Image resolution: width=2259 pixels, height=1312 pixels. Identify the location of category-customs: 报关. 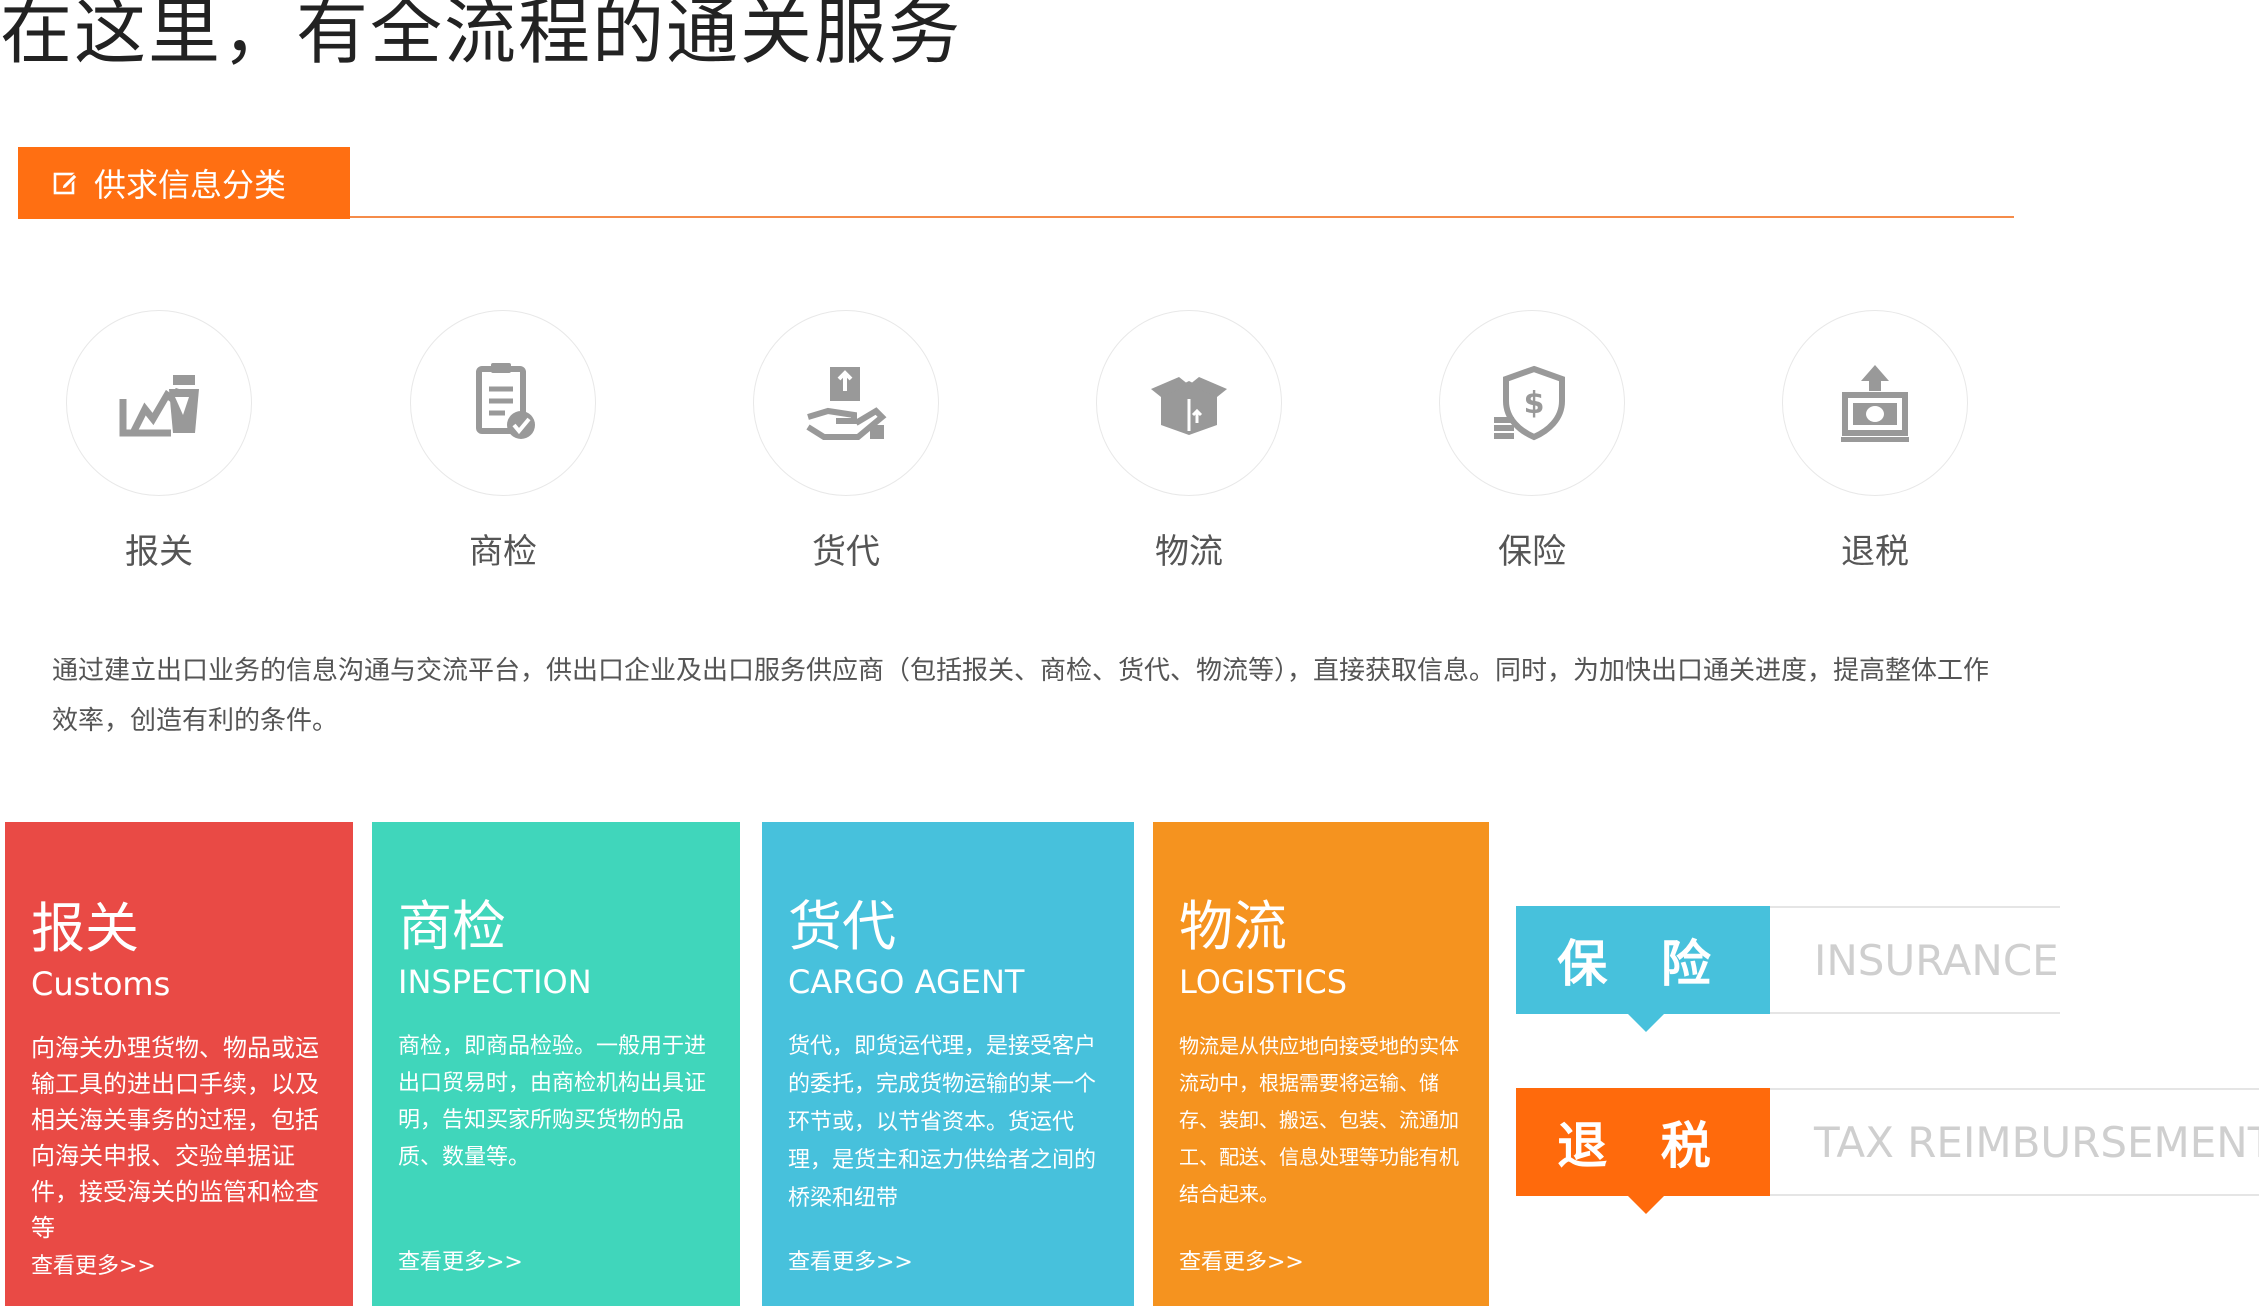
(159, 441).